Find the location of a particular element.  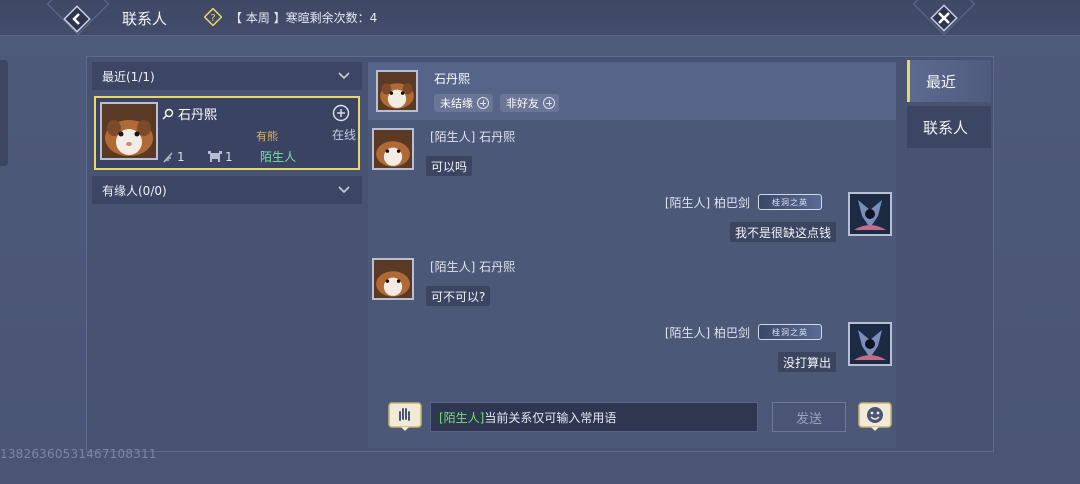

message-bubble: 我不是很缺这点钱 is located at coordinates (782, 232).